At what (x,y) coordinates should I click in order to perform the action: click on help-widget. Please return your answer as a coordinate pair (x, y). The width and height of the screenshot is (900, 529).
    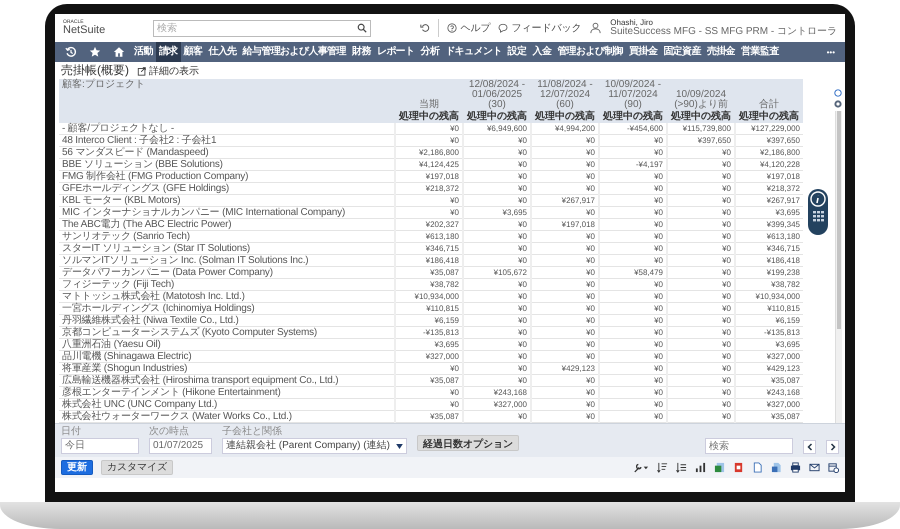
    Looking at the image, I should click on (818, 212).